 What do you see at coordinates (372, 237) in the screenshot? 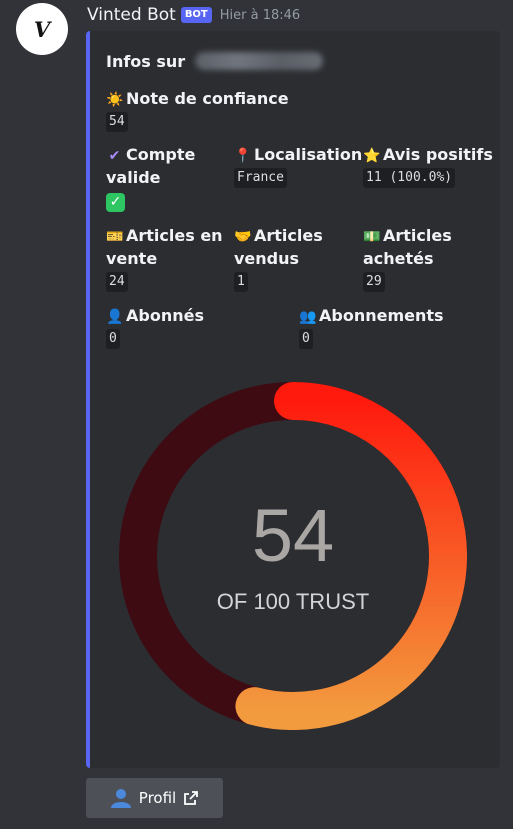
I see `dollar-banknote-icon: 💵` at bounding box center [372, 237].